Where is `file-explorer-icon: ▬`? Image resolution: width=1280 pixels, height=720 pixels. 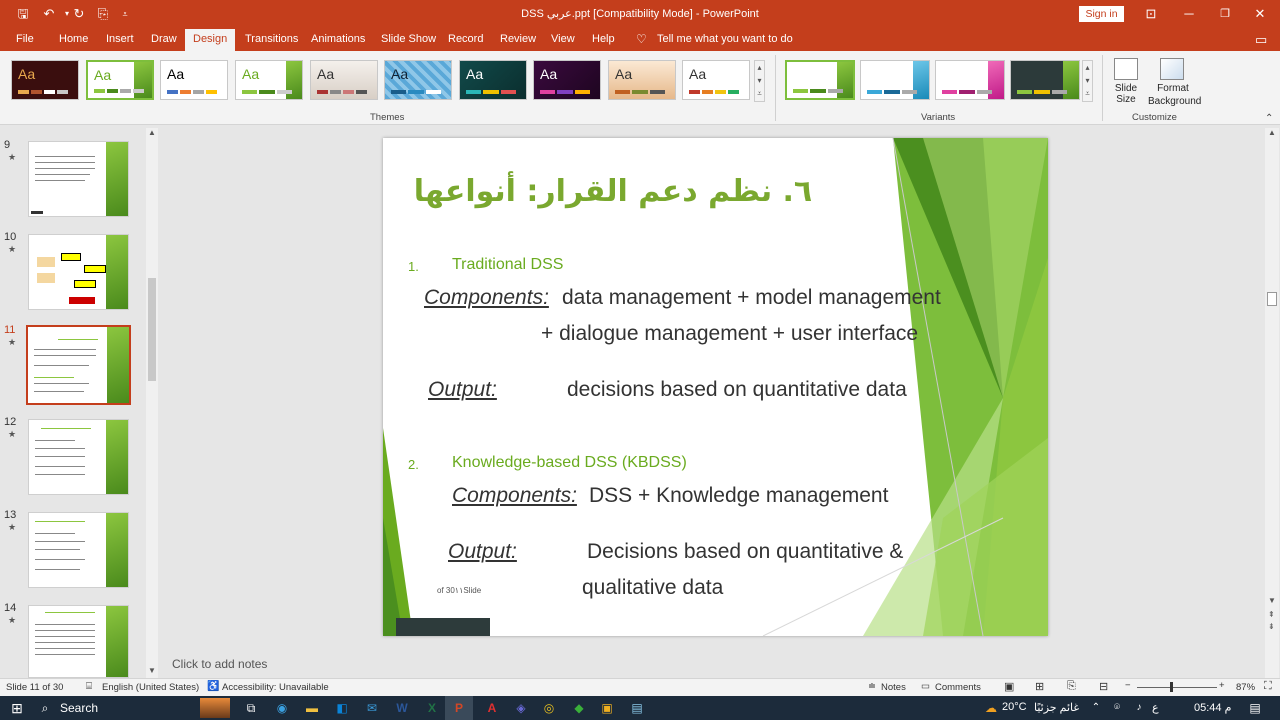
file-explorer-icon: ▬ is located at coordinates (312, 708).